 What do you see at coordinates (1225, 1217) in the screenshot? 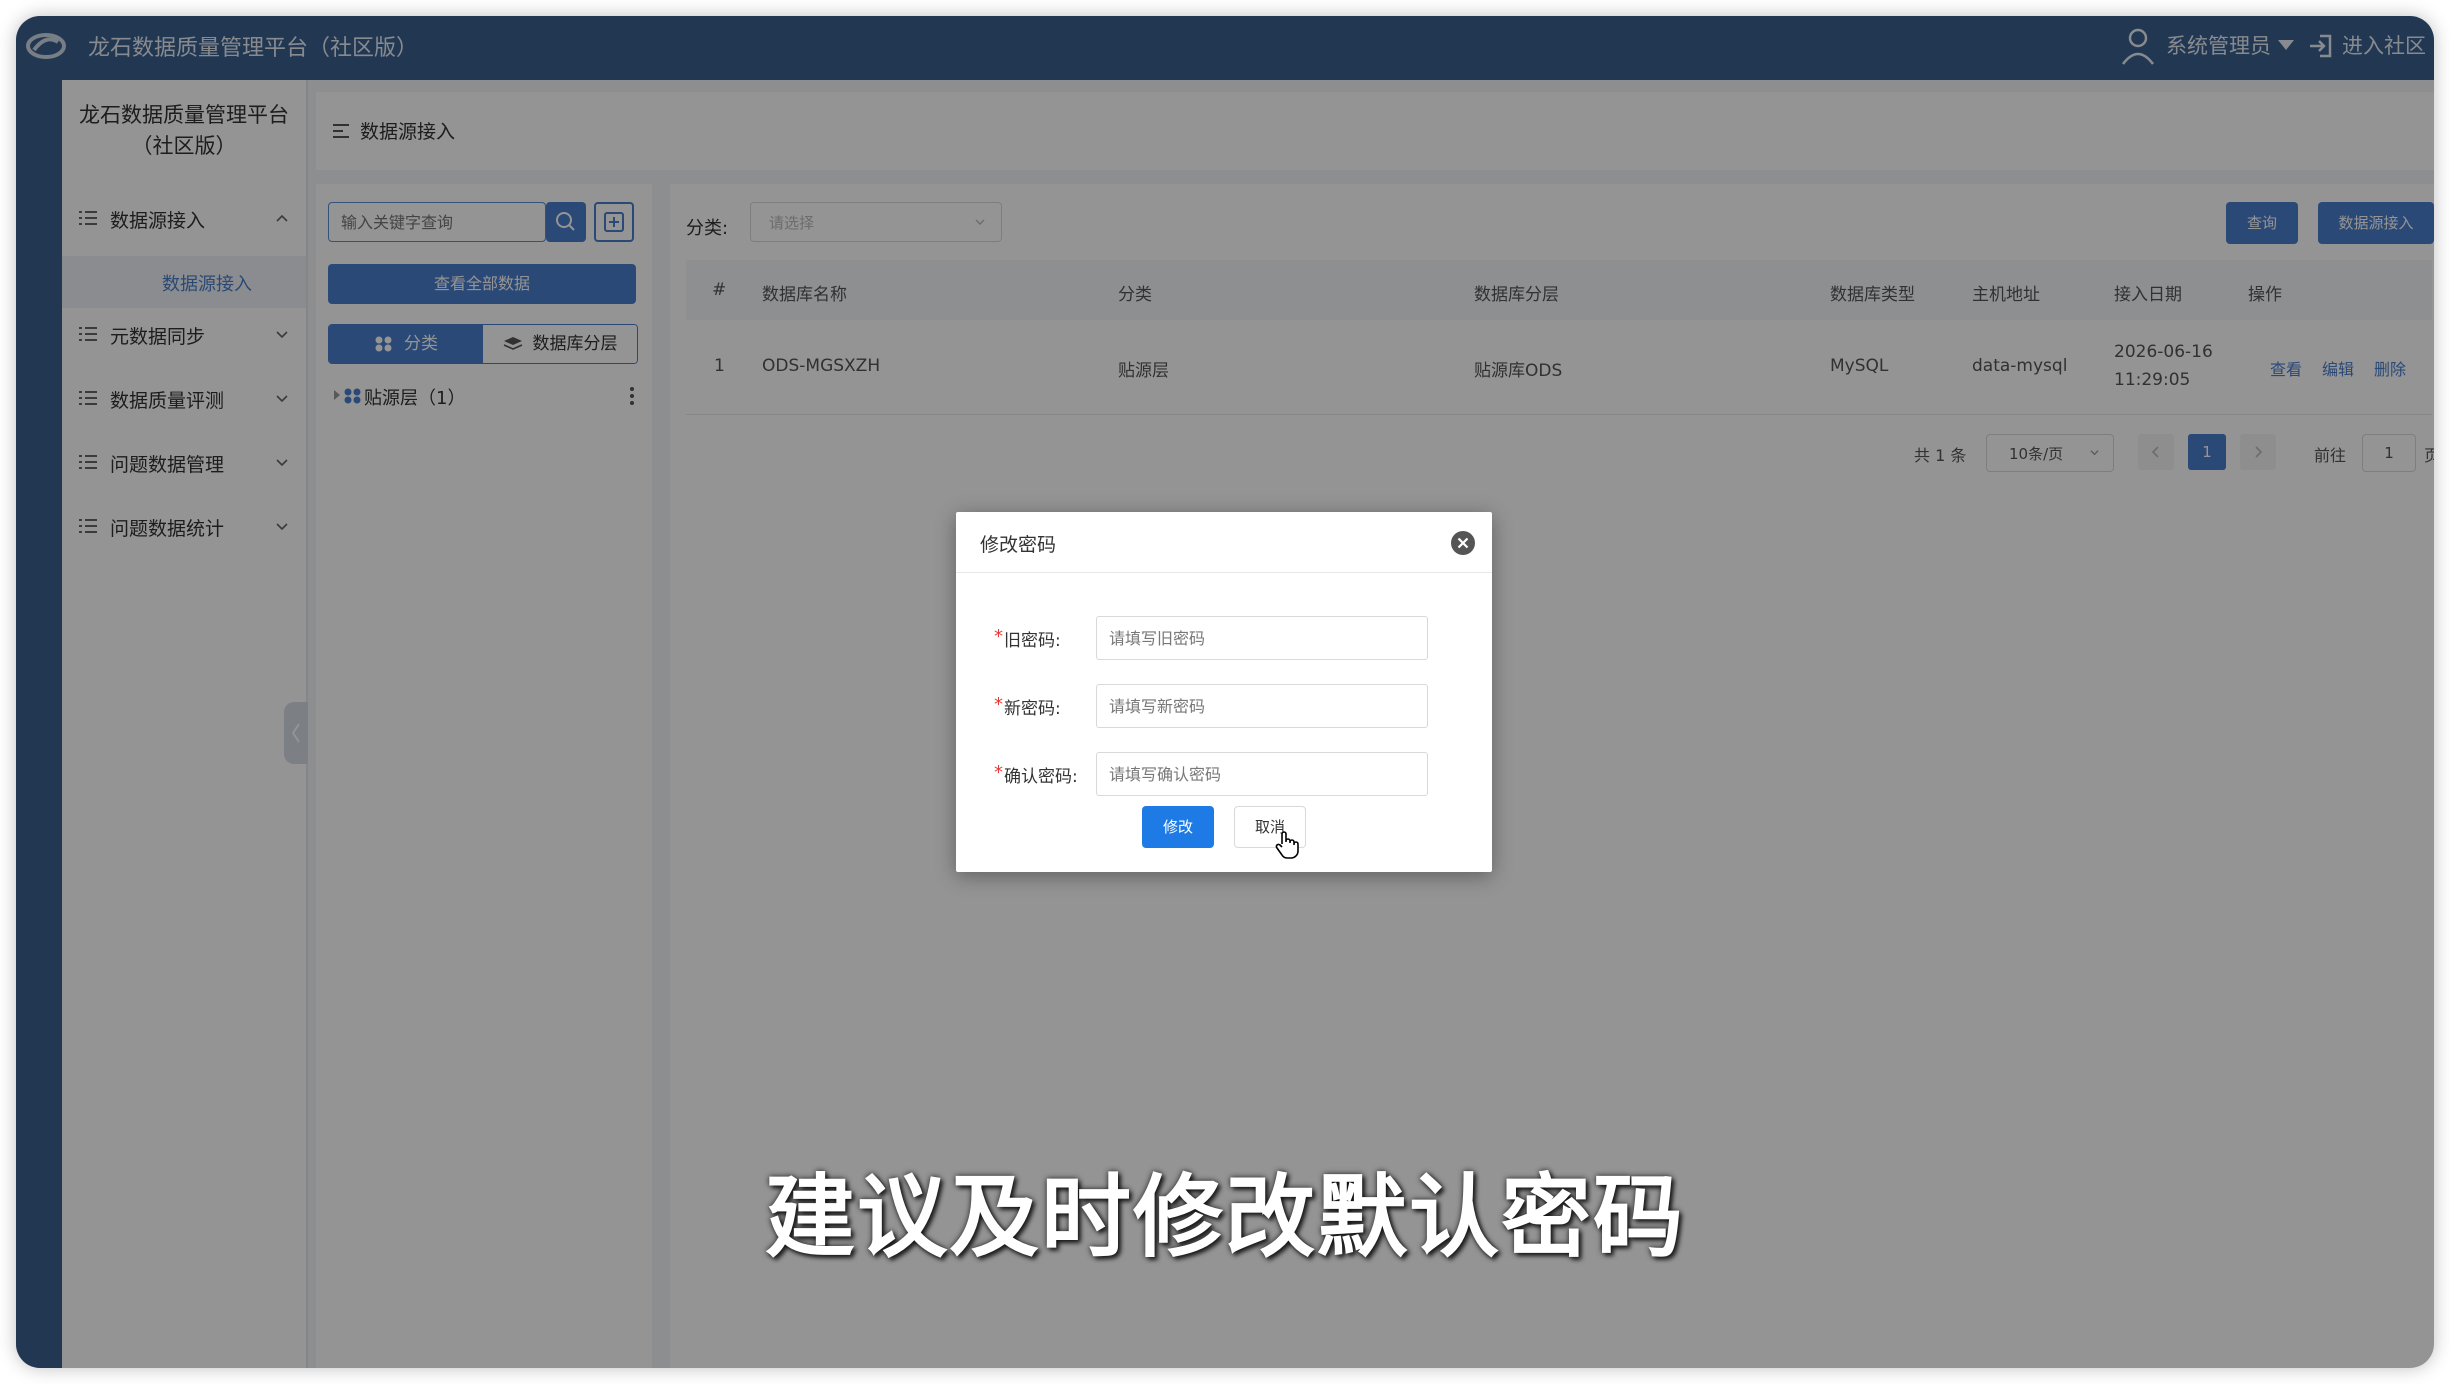
I see `video-subtitle: 建议及时修改默认密码` at bounding box center [1225, 1217].